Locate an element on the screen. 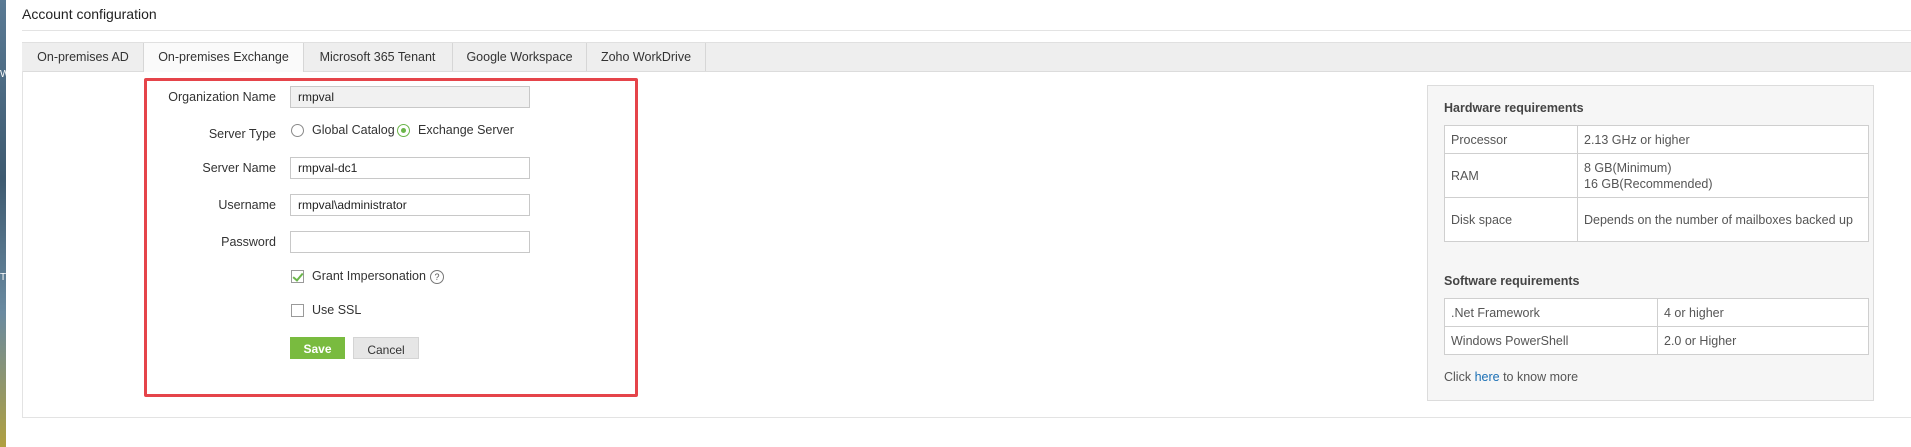 This screenshot has width=1911, height=447. grant-impersonation-checkbox is located at coordinates (297, 276).